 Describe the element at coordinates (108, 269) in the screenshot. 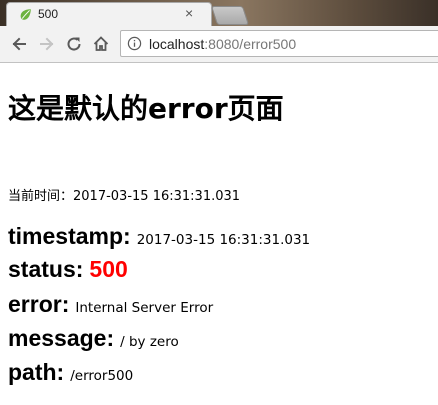

I see `status-value: 500` at that location.